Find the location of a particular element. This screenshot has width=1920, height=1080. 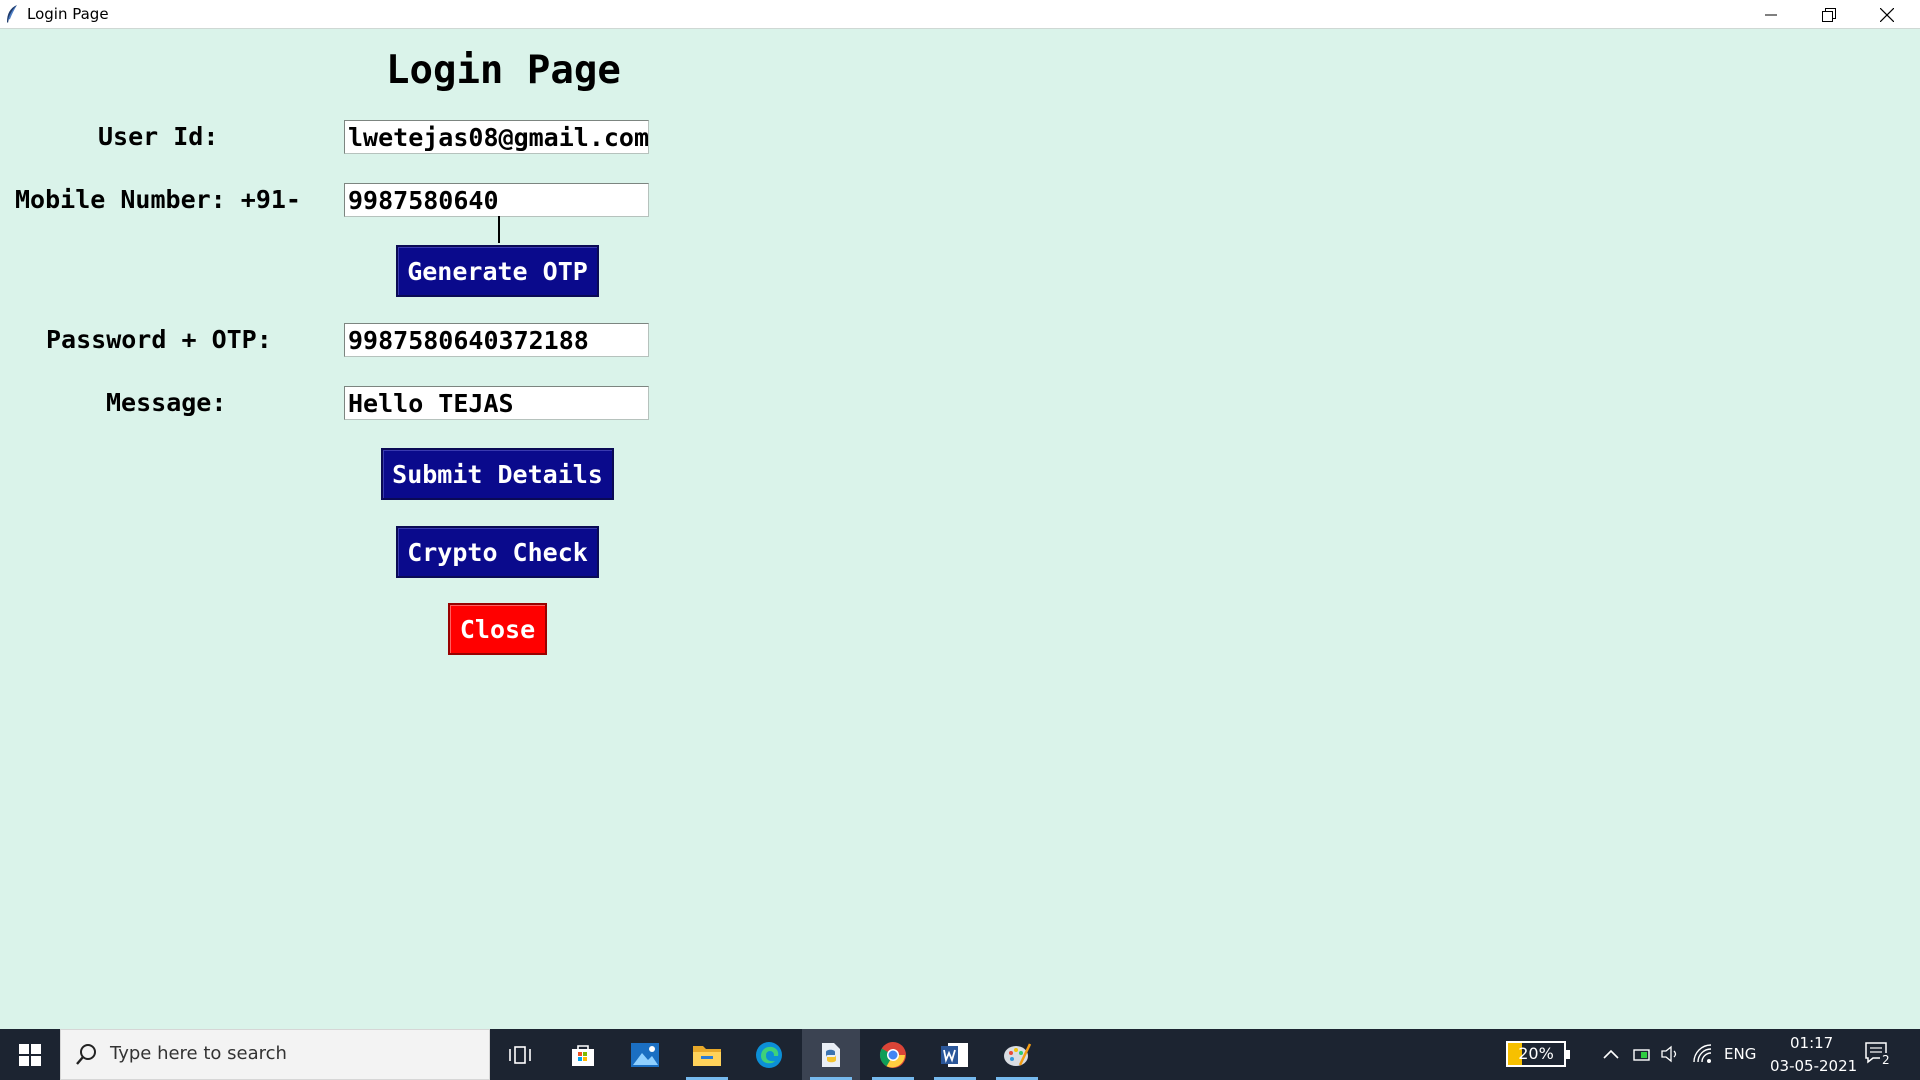

chevron-up-icon is located at coordinates (1611, 1054).